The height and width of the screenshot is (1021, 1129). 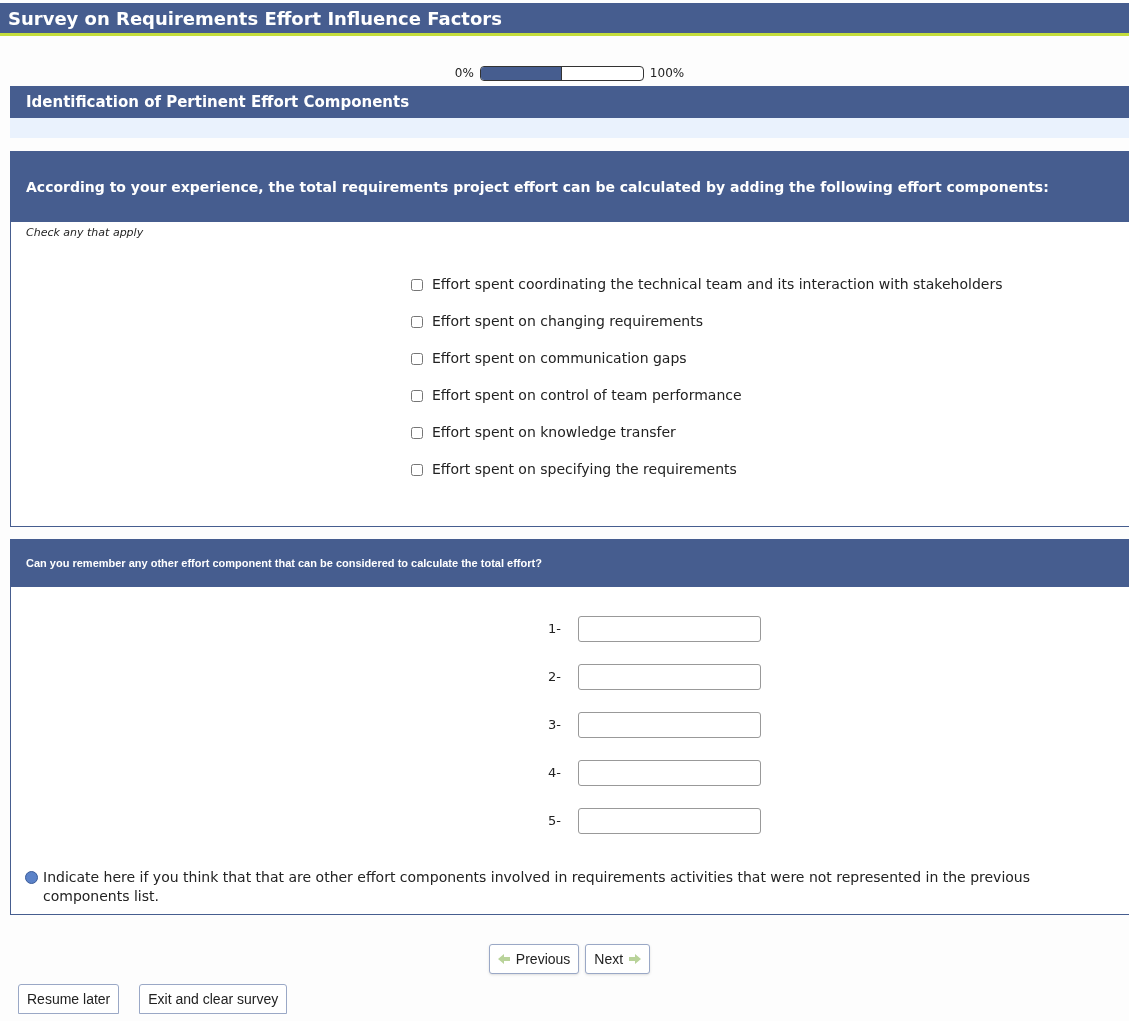 I want to click on field-number: 4-, so click(x=554, y=773).